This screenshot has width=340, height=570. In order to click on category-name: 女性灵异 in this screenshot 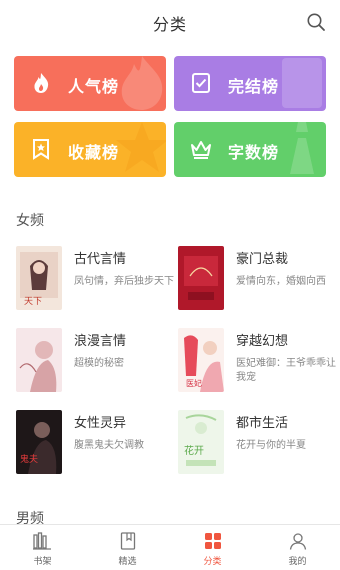, I will do `click(100, 423)`.